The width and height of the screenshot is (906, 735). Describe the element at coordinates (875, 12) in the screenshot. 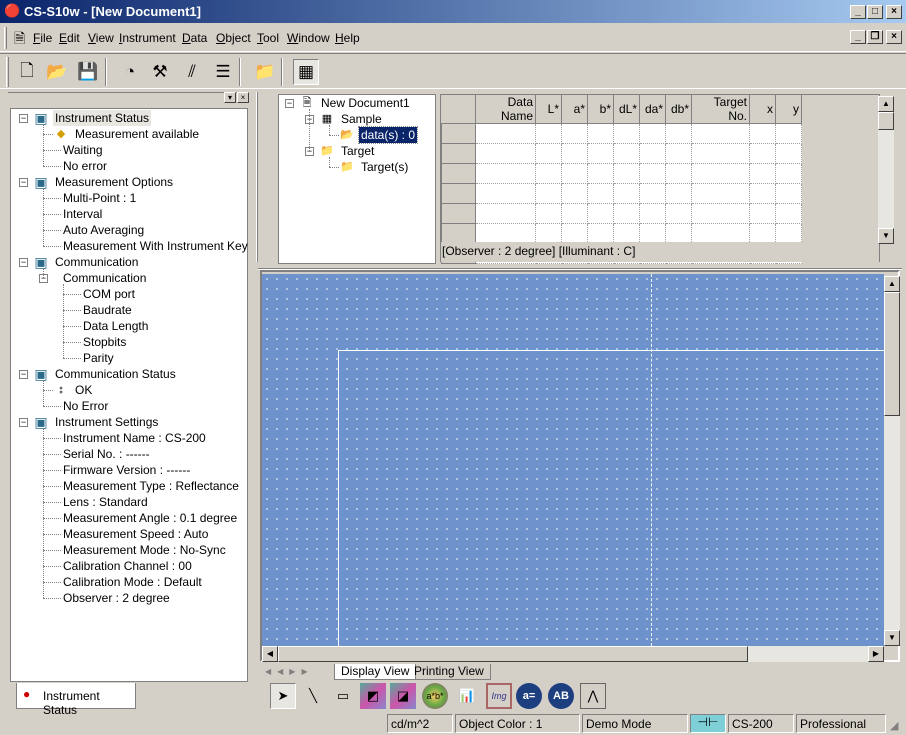

I see `maximize-button: □` at that location.